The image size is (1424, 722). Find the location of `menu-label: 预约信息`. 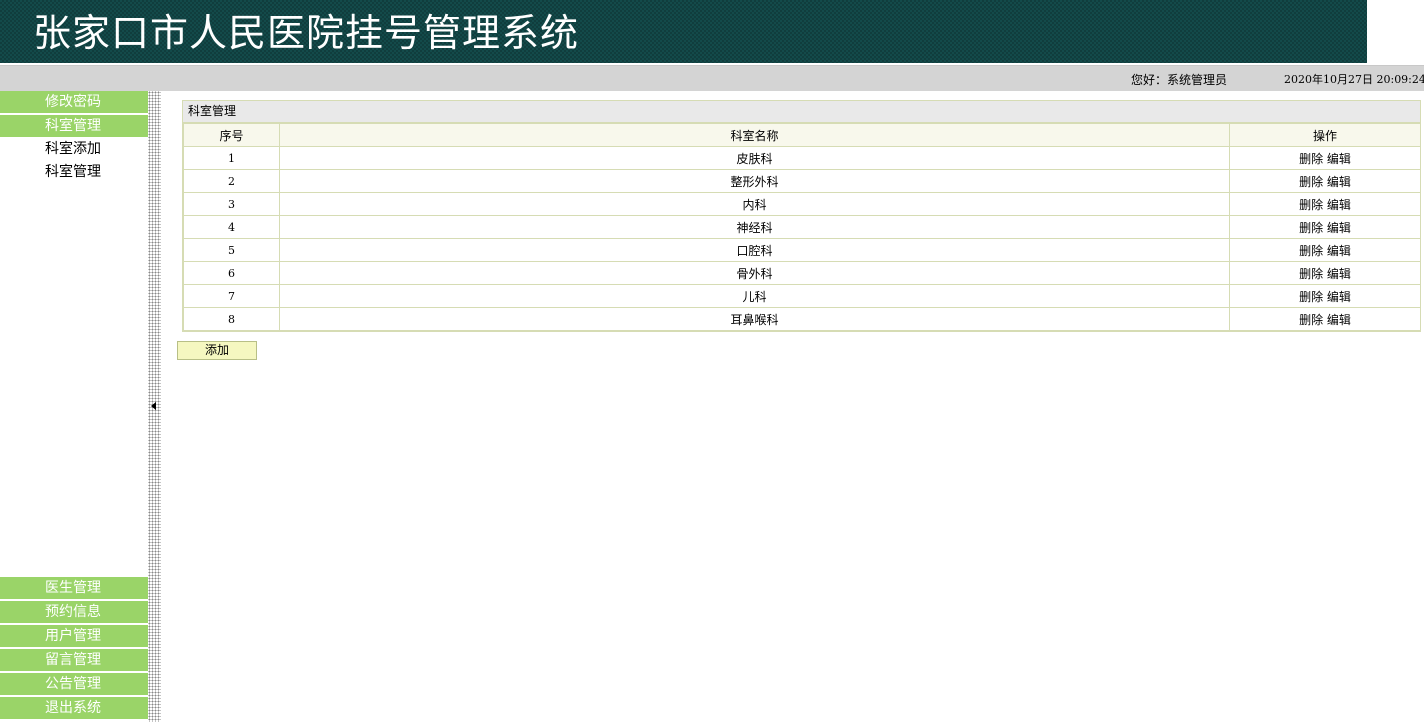

menu-label: 预约信息 is located at coordinates (73, 612).